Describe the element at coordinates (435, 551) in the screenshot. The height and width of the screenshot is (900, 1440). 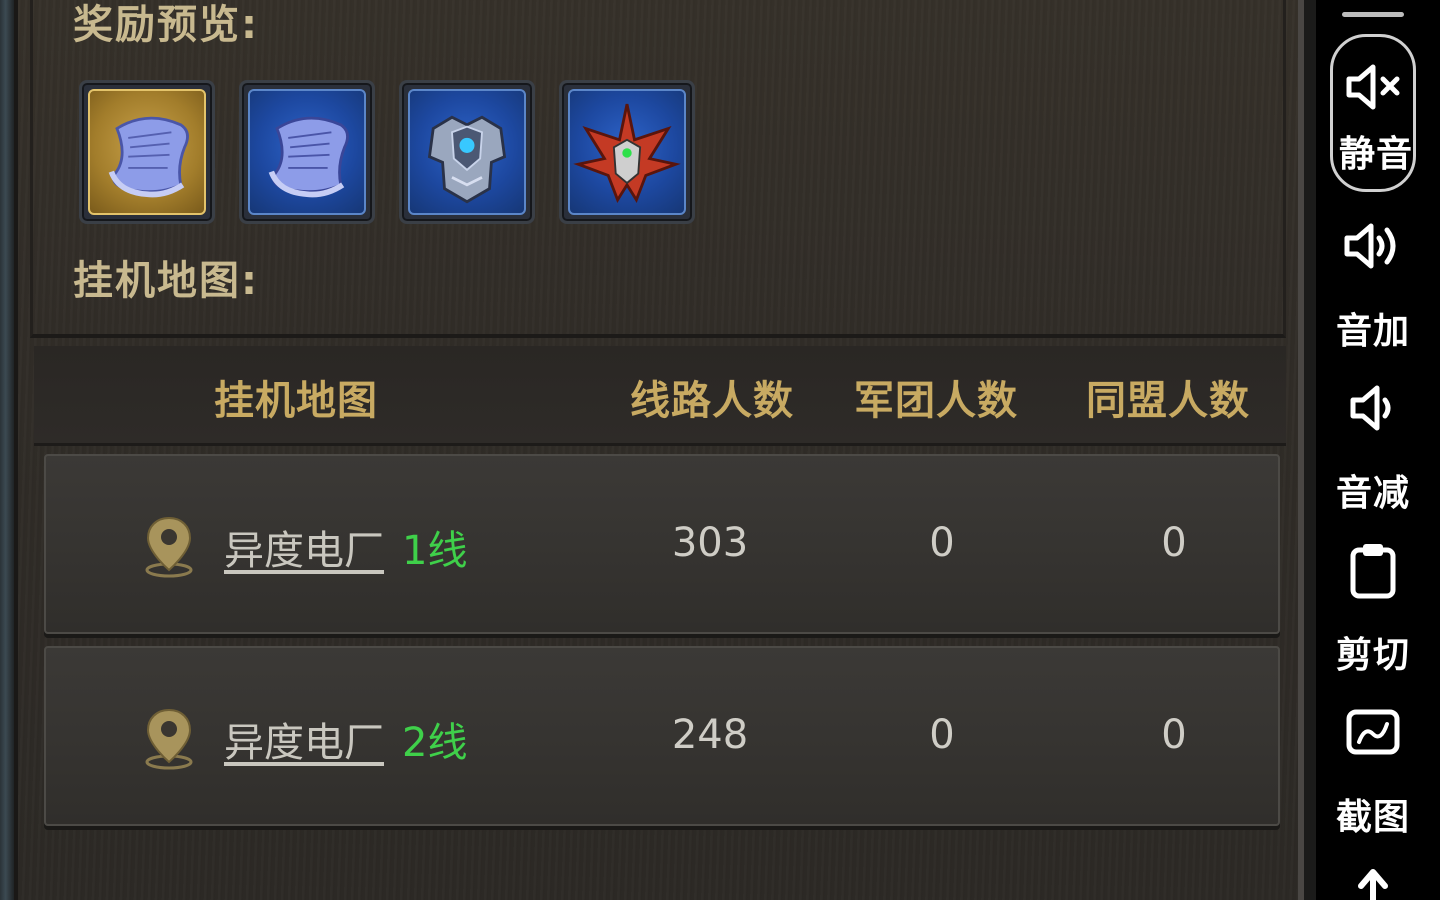
I see `line-tag: 1线` at that location.